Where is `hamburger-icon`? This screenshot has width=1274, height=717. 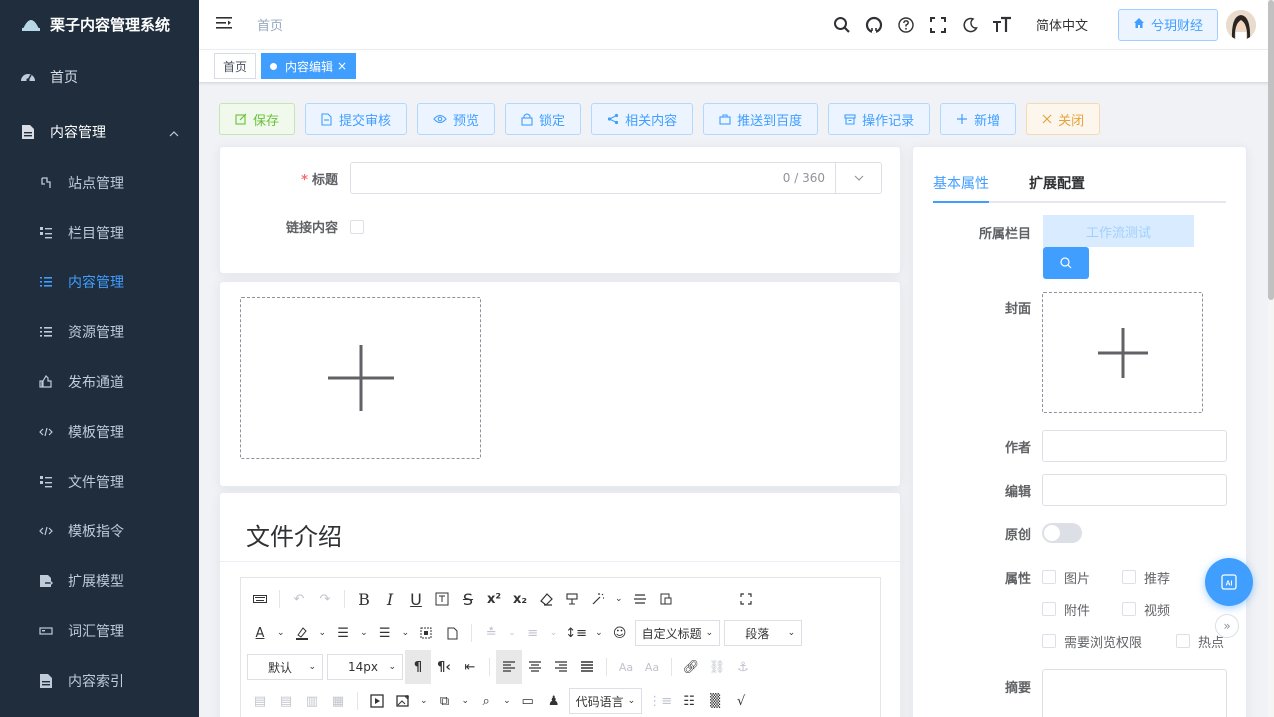 hamburger-icon is located at coordinates (226, 25).